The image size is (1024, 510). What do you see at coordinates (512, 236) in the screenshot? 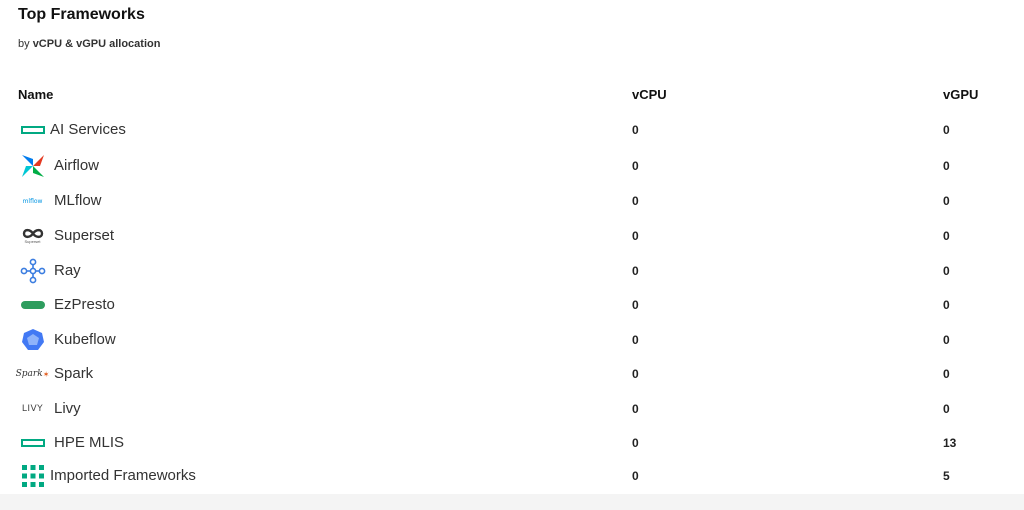
I see `table-row: Superset Superset 0 0` at bounding box center [512, 236].